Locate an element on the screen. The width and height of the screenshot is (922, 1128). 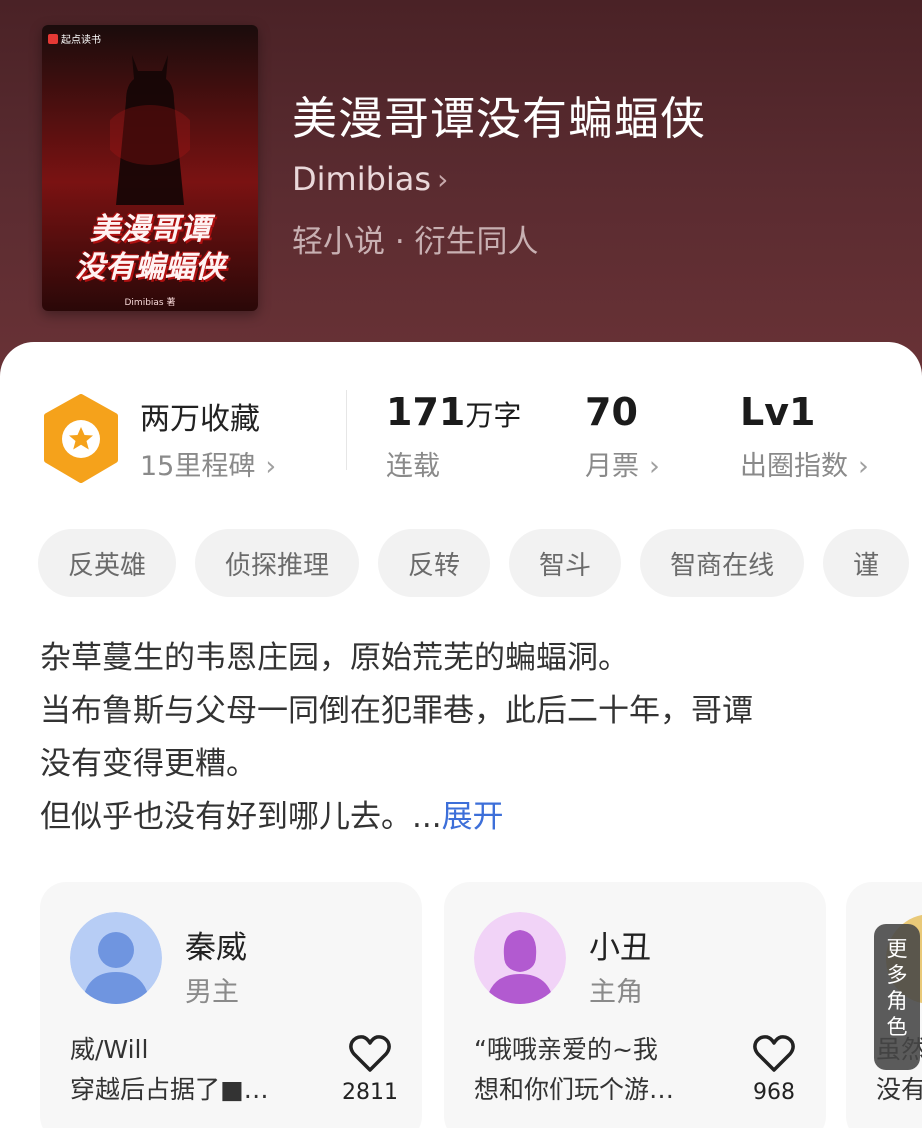
more-characters-label: 更多角色 is located at coordinates (897, 988).